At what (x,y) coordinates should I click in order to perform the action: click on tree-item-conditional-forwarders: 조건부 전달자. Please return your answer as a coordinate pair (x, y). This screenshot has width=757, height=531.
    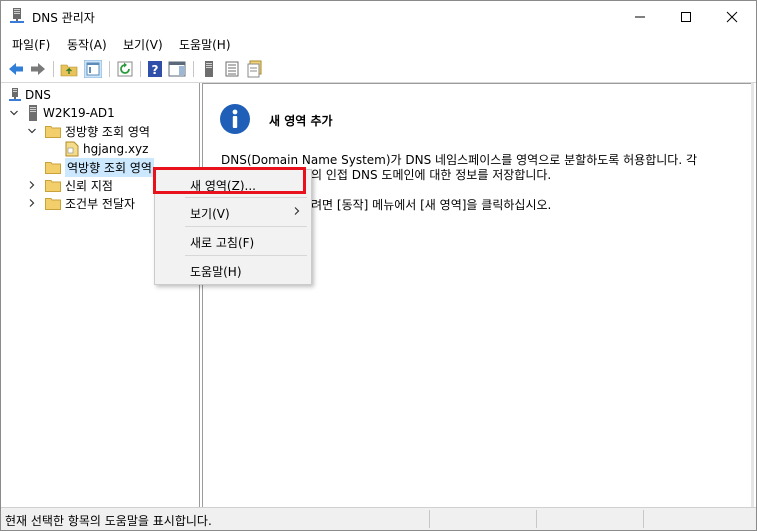
    Looking at the image, I should click on (90, 203).